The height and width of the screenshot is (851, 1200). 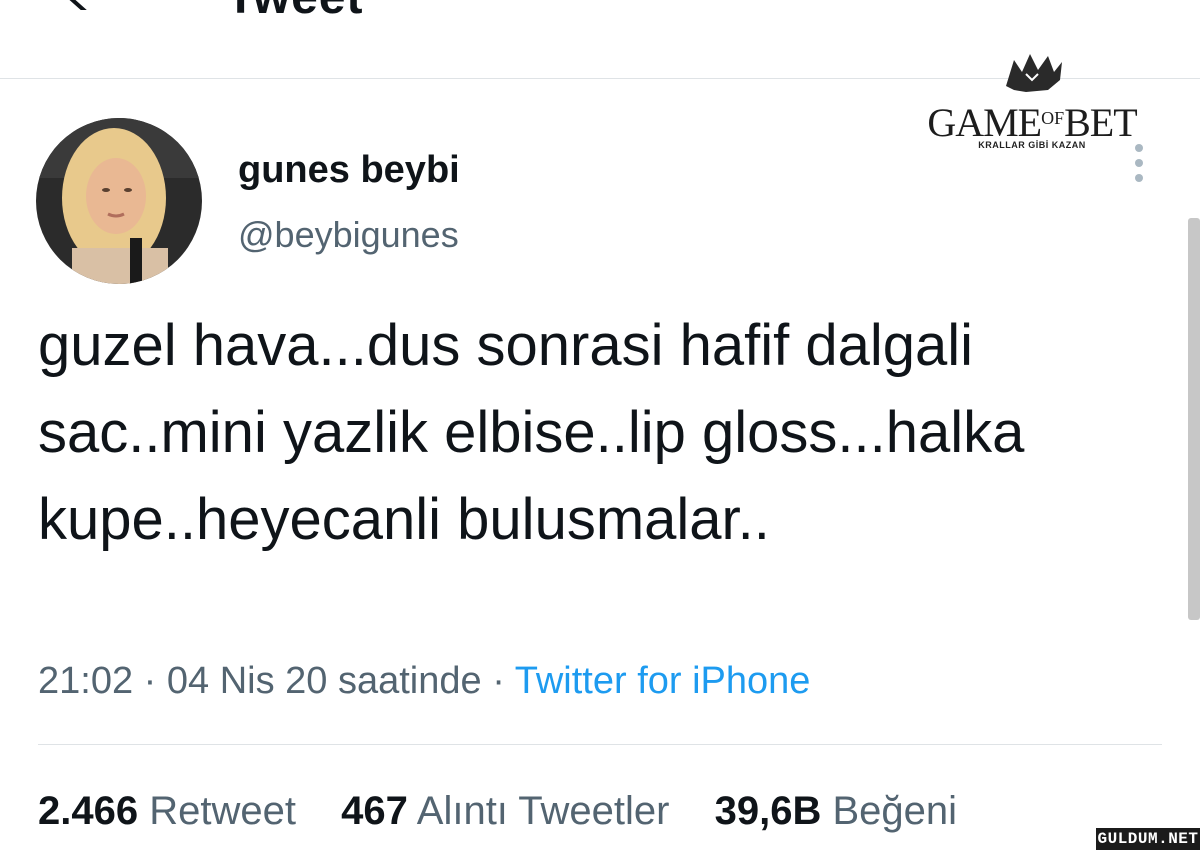 I want to click on logo-wordmark: GAMEOFBET, so click(x=1032, y=120).